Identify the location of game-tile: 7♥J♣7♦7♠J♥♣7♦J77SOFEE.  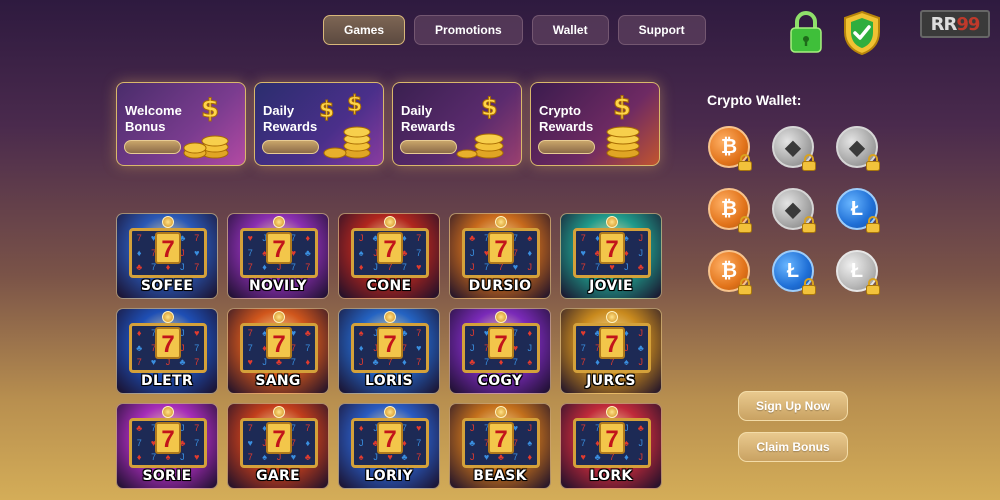
(167, 256).